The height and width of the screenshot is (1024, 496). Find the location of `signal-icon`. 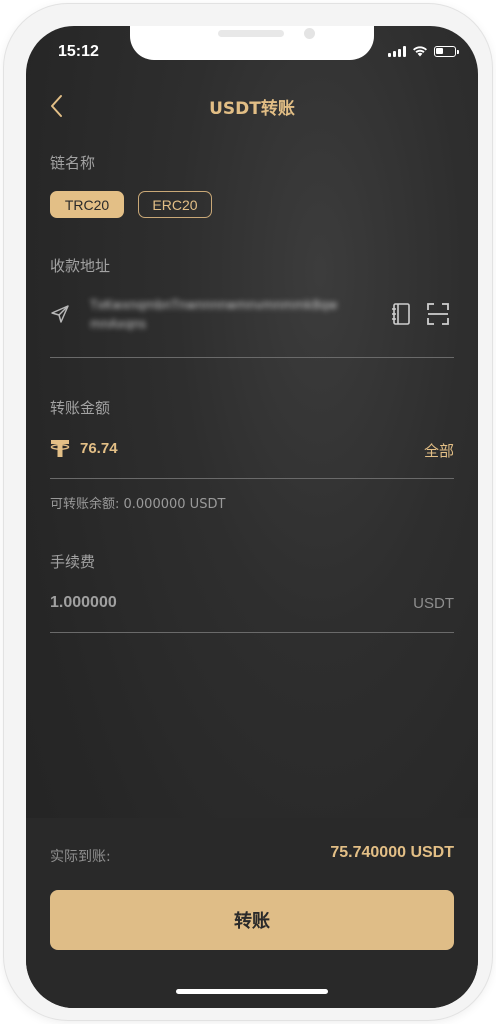

signal-icon is located at coordinates (397, 51).